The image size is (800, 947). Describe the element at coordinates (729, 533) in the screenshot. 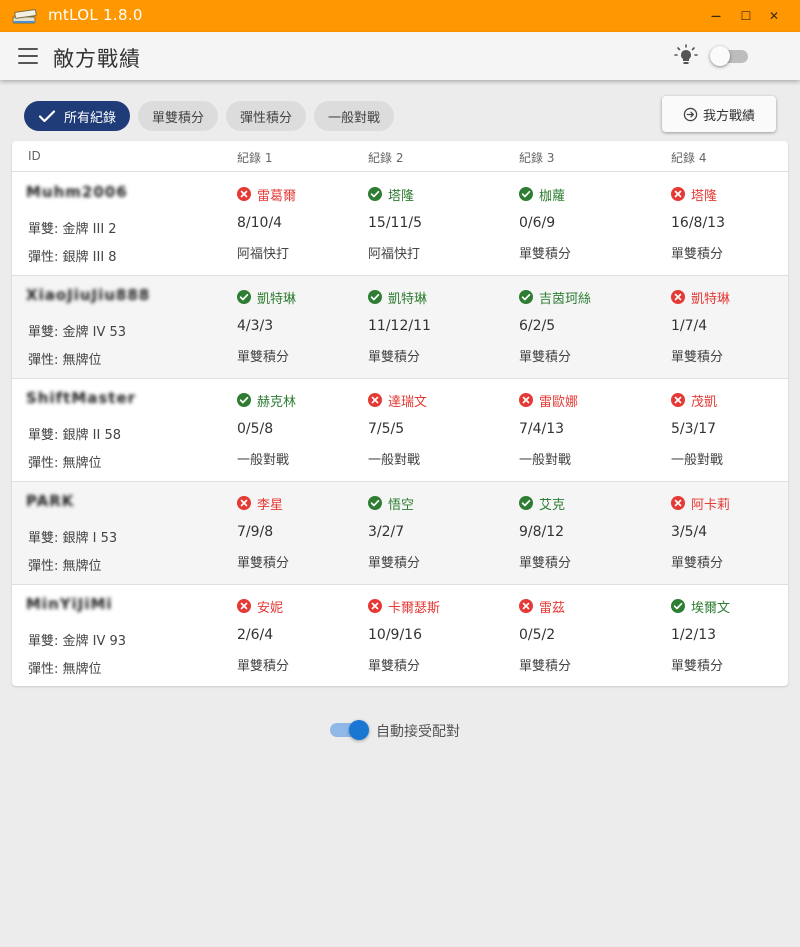

I see `record-cell: 阿卡莉 3/5/4 單雙積分` at that location.